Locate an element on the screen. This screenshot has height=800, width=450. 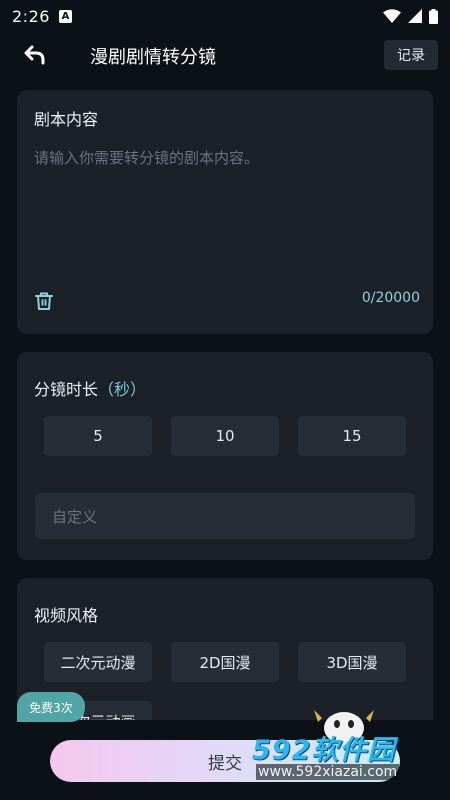
clear-button is located at coordinates (44, 301).